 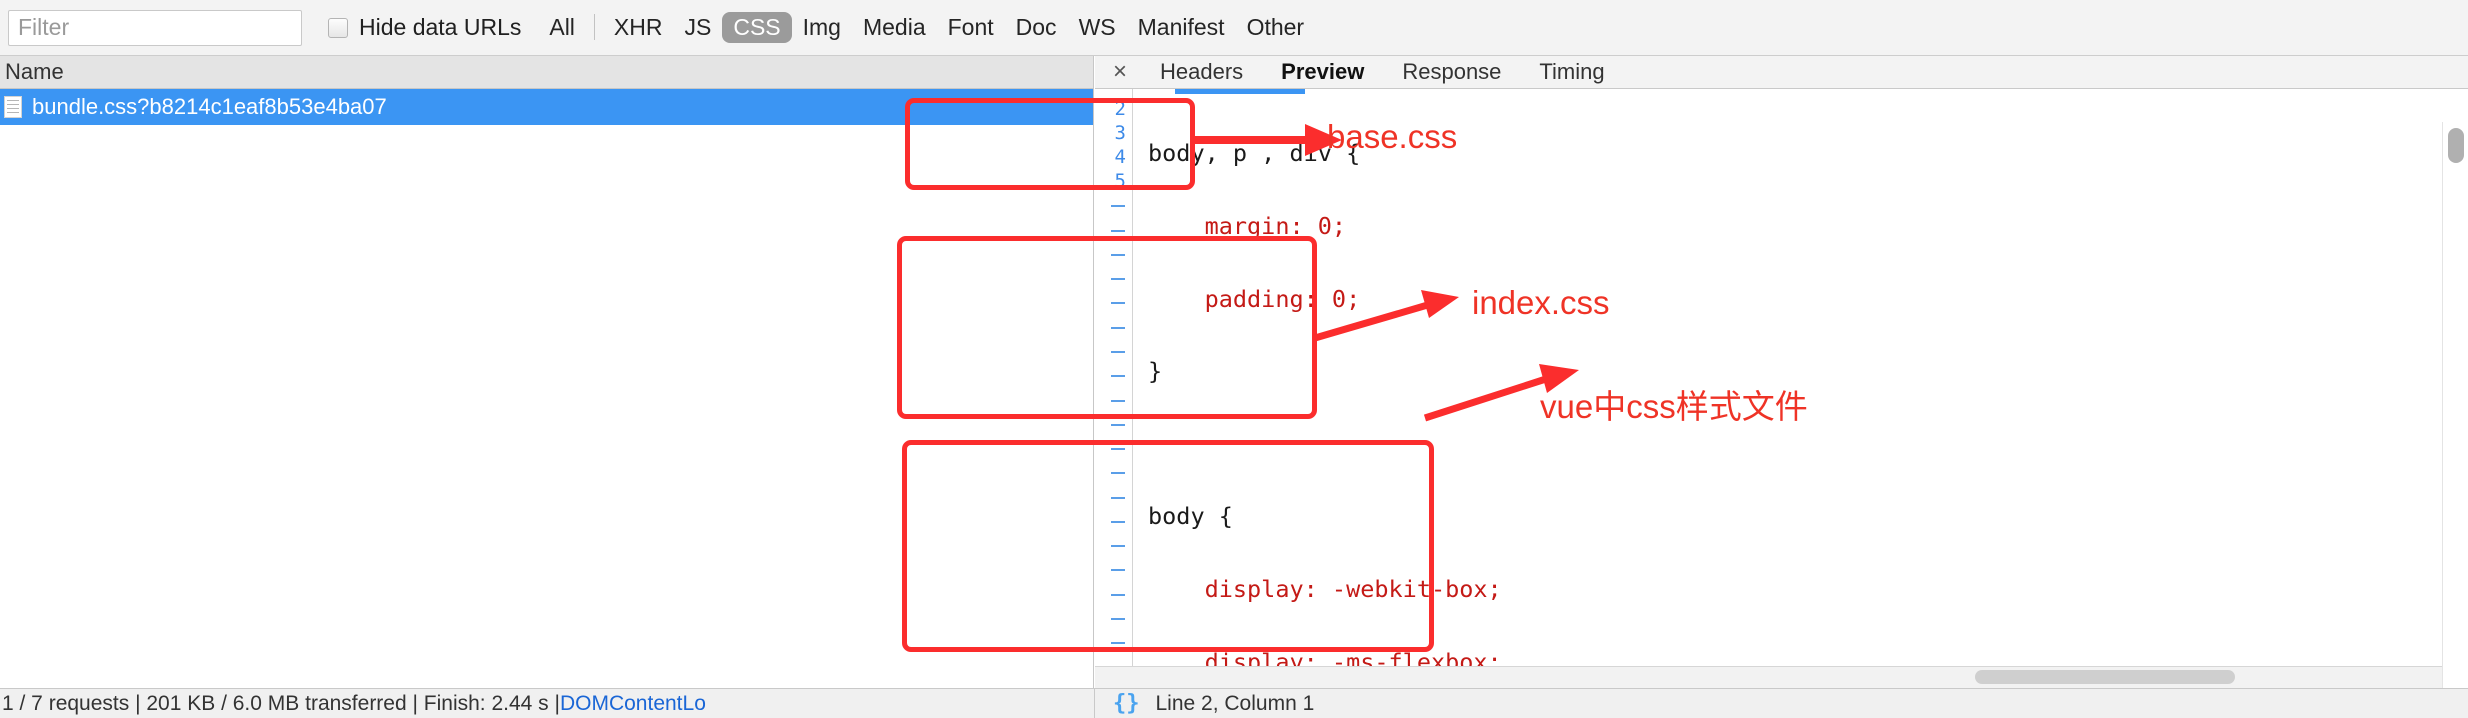 What do you see at coordinates (822, 27) in the screenshot?
I see `type-filter-img: Img` at bounding box center [822, 27].